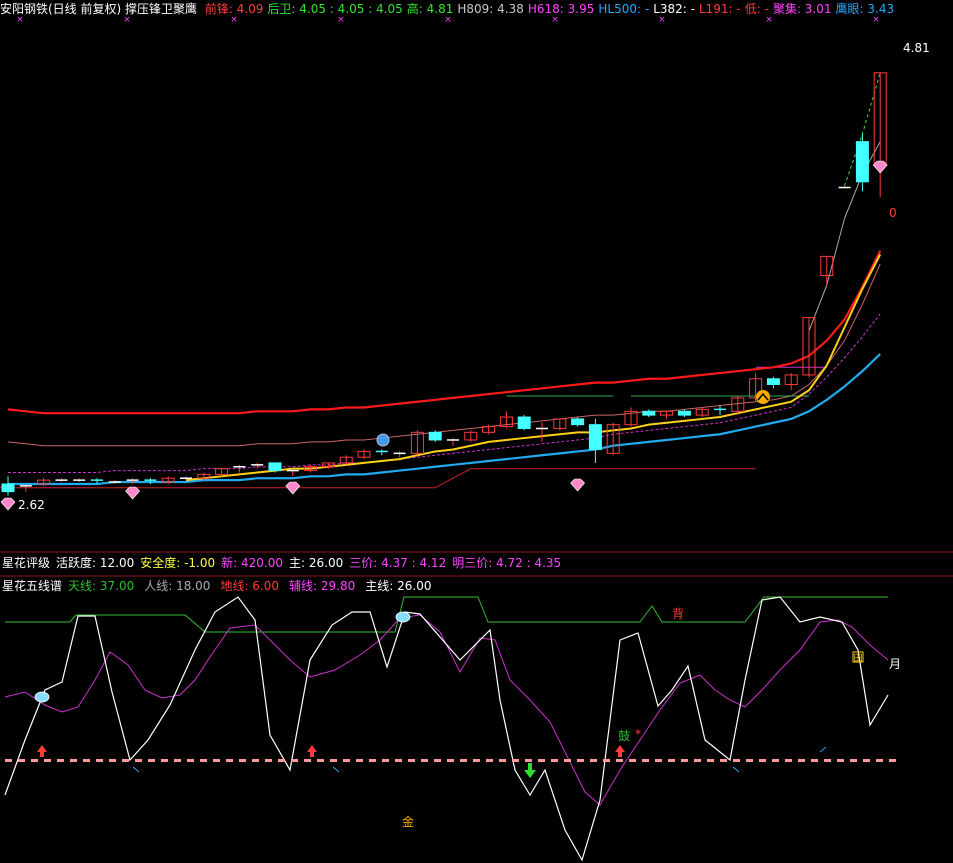 The image size is (953, 863). I want to click on panel2-item-2: 新: 420.00, so click(252, 562).